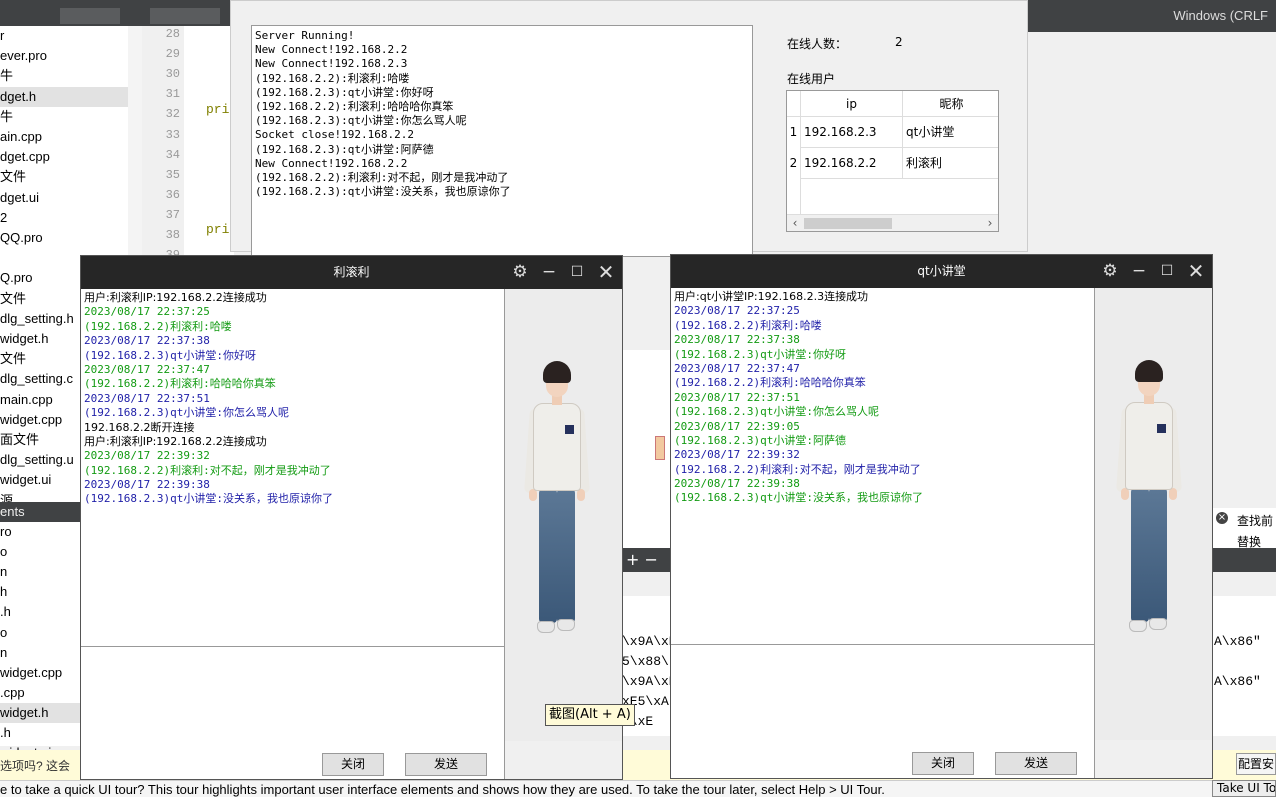 The width and height of the screenshot is (1276, 797). What do you see at coordinates (794, 163) in the screenshot?
I see `row-number: 2` at bounding box center [794, 163].